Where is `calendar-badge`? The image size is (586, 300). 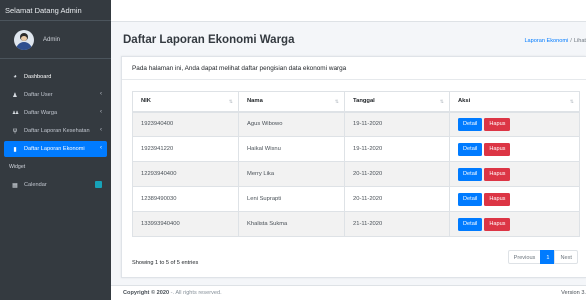 calendar-badge is located at coordinates (98, 184).